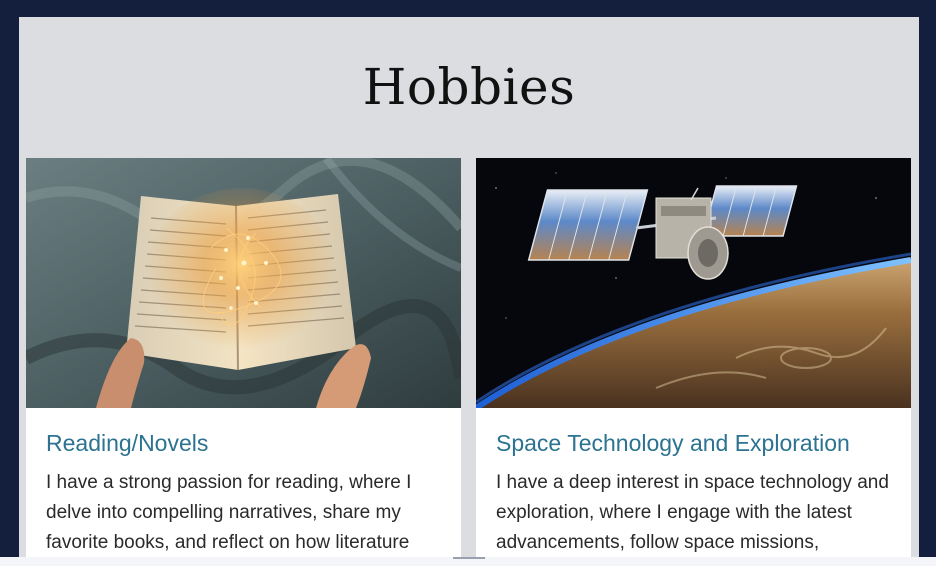 The width and height of the screenshot is (936, 566). What do you see at coordinates (127, 443) in the screenshot?
I see `card-title-reading: Reading/Novels` at bounding box center [127, 443].